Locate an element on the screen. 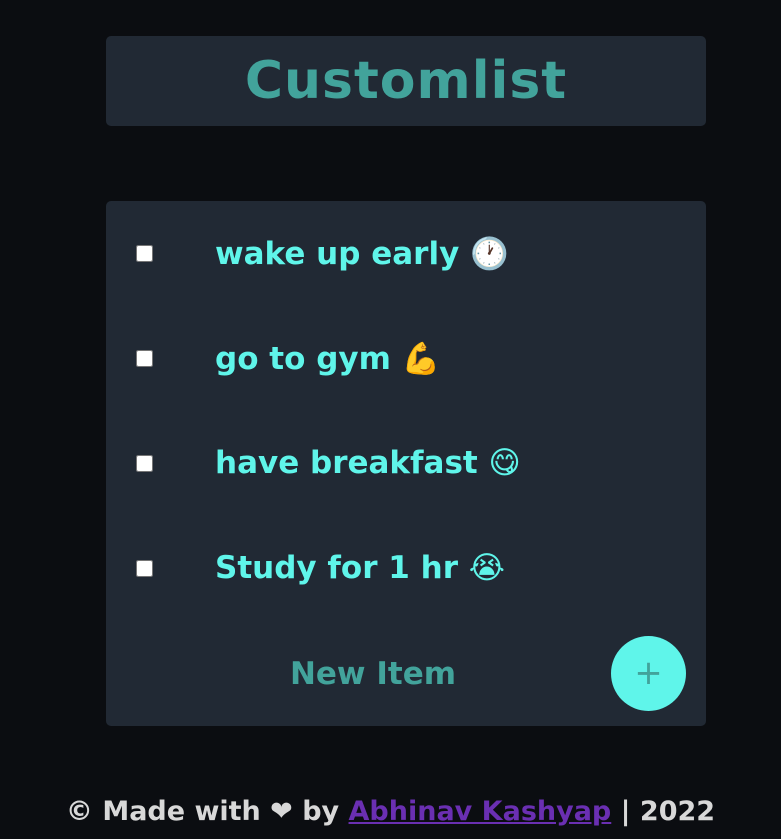 The height and width of the screenshot is (839, 781). new-item-input is located at coordinates (373, 674).